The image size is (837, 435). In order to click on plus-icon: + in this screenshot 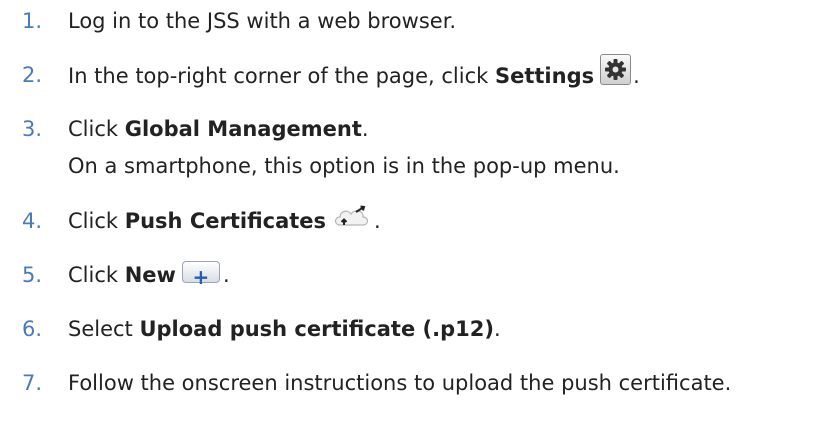, I will do `click(200, 274)`.